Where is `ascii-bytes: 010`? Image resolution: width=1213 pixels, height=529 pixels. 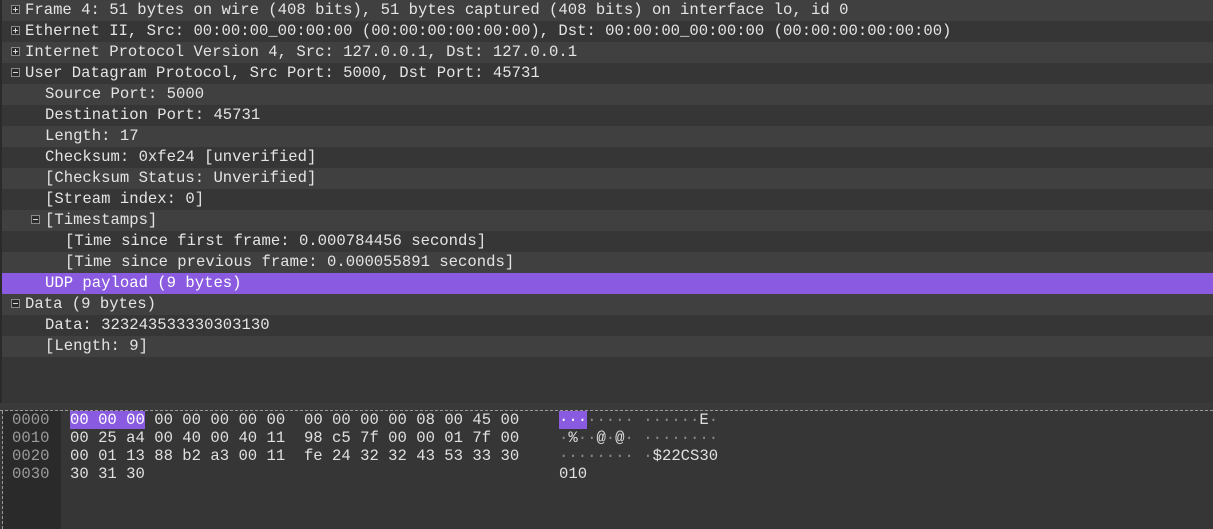
ascii-bytes: 010 is located at coordinates (573, 474).